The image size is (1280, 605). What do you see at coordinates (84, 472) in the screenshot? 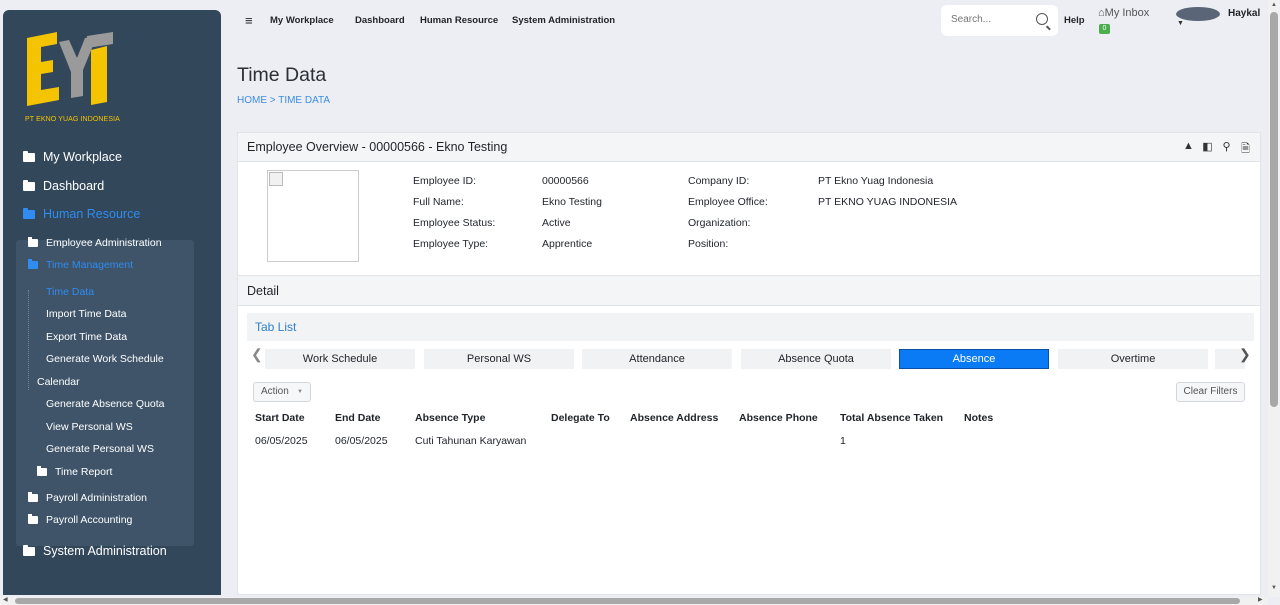
I see `sidebar-item-label: Time Report` at bounding box center [84, 472].